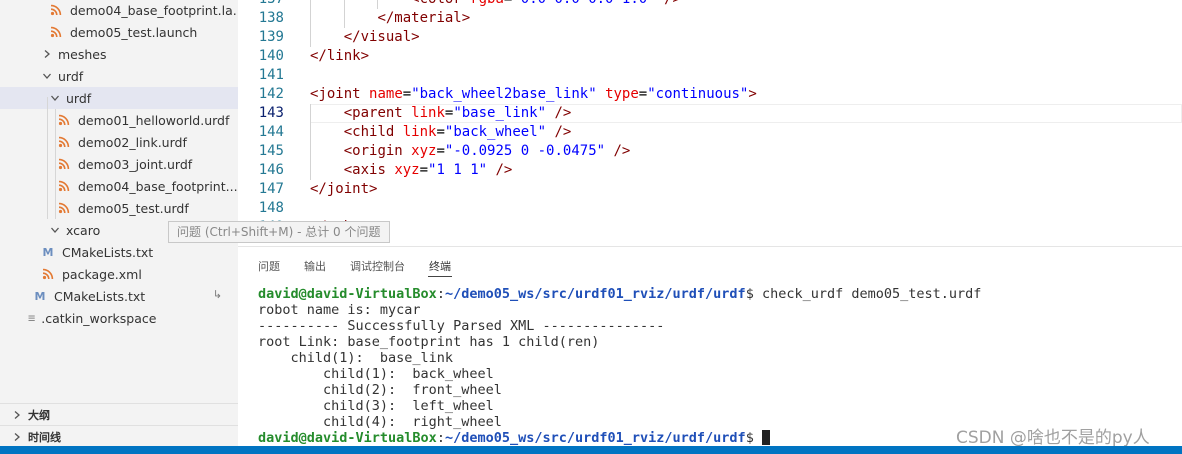 The image size is (1182, 454). What do you see at coordinates (119, 54) in the screenshot?
I see `explorer-folder-item: meshes` at bounding box center [119, 54].